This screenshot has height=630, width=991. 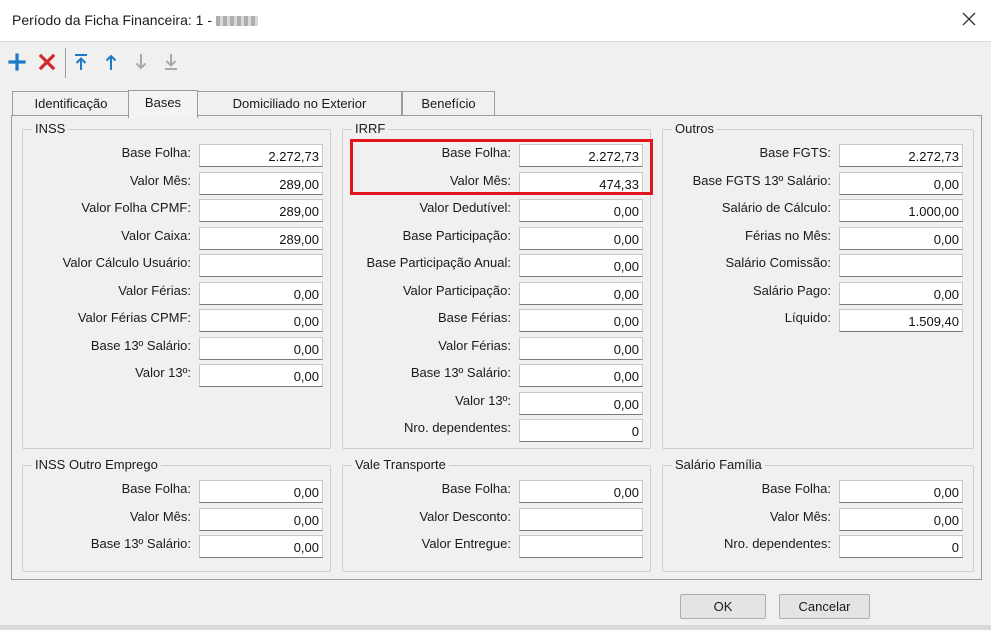 What do you see at coordinates (71, 103) in the screenshot?
I see `tab-identificacao: Identificação` at bounding box center [71, 103].